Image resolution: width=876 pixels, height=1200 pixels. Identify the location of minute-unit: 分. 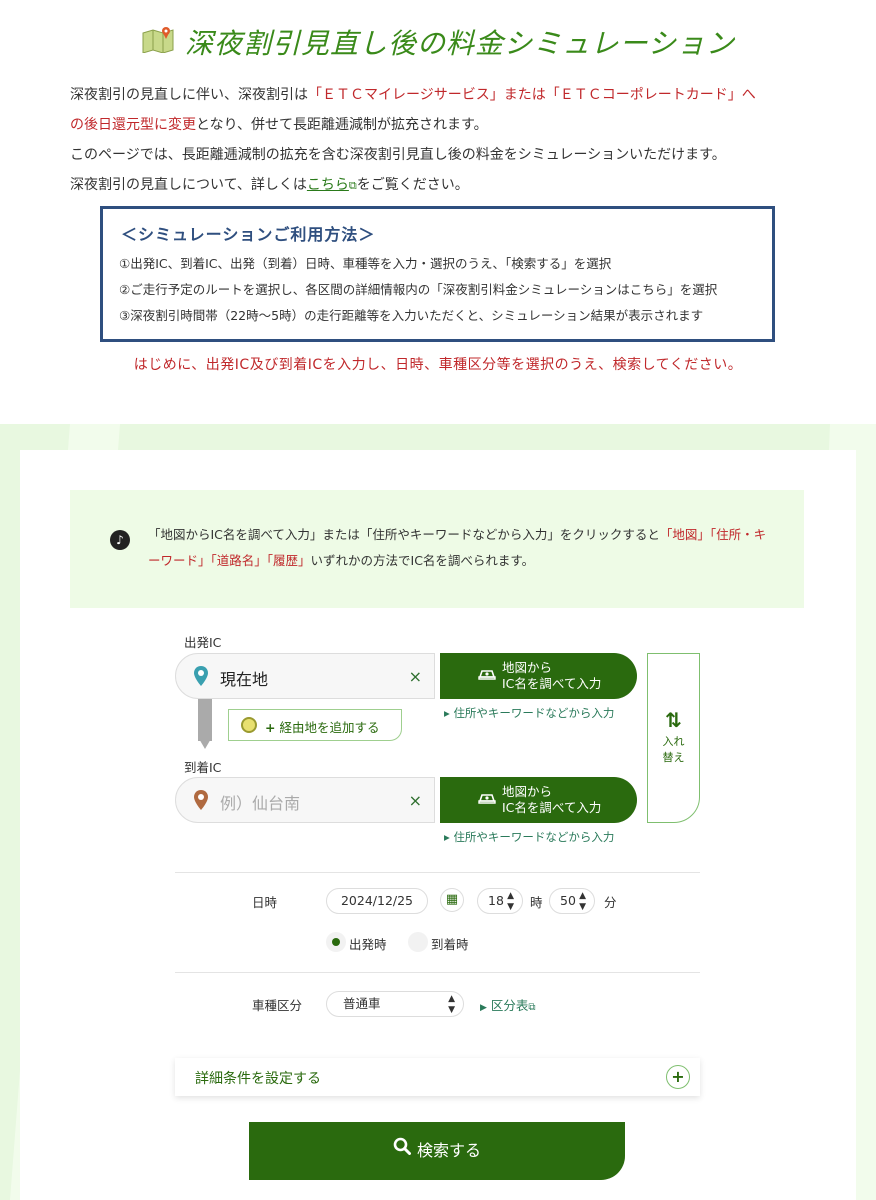
(610, 902).